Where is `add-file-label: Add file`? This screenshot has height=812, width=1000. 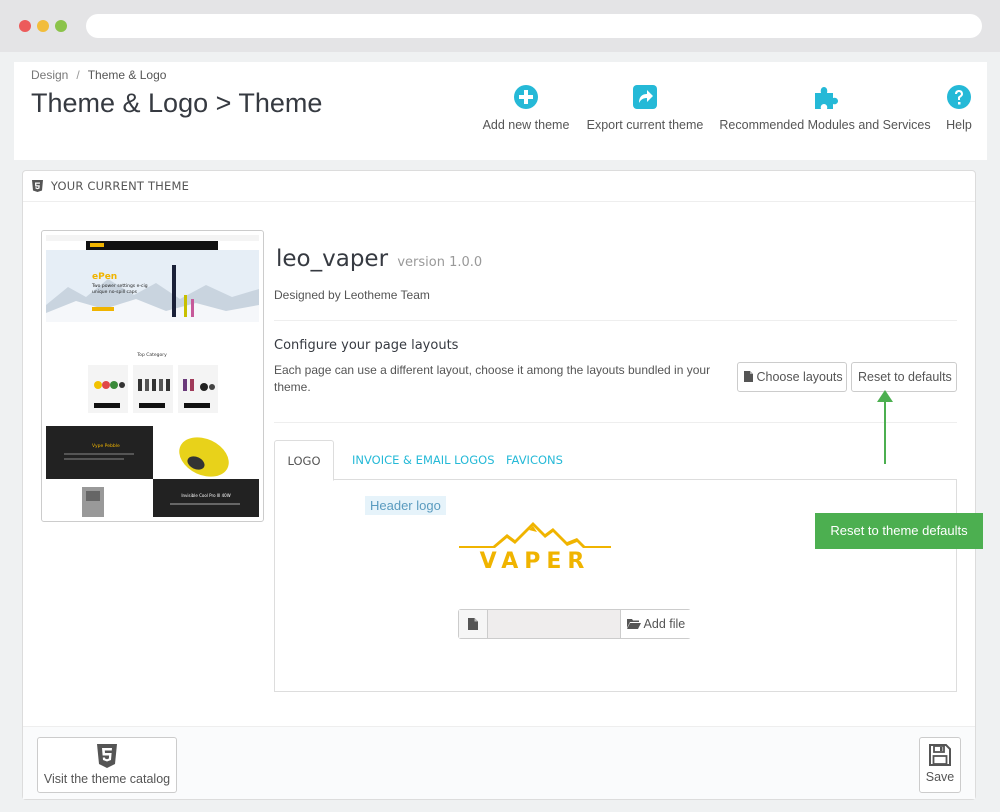 add-file-label: Add file is located at coordinates (664, 624).